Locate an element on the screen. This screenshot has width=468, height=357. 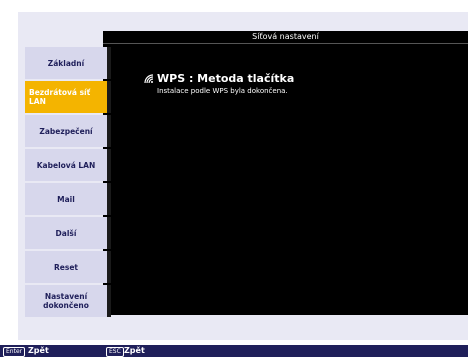
sidebar-item-zakladni: Základní is located at coordinates (68, 63).